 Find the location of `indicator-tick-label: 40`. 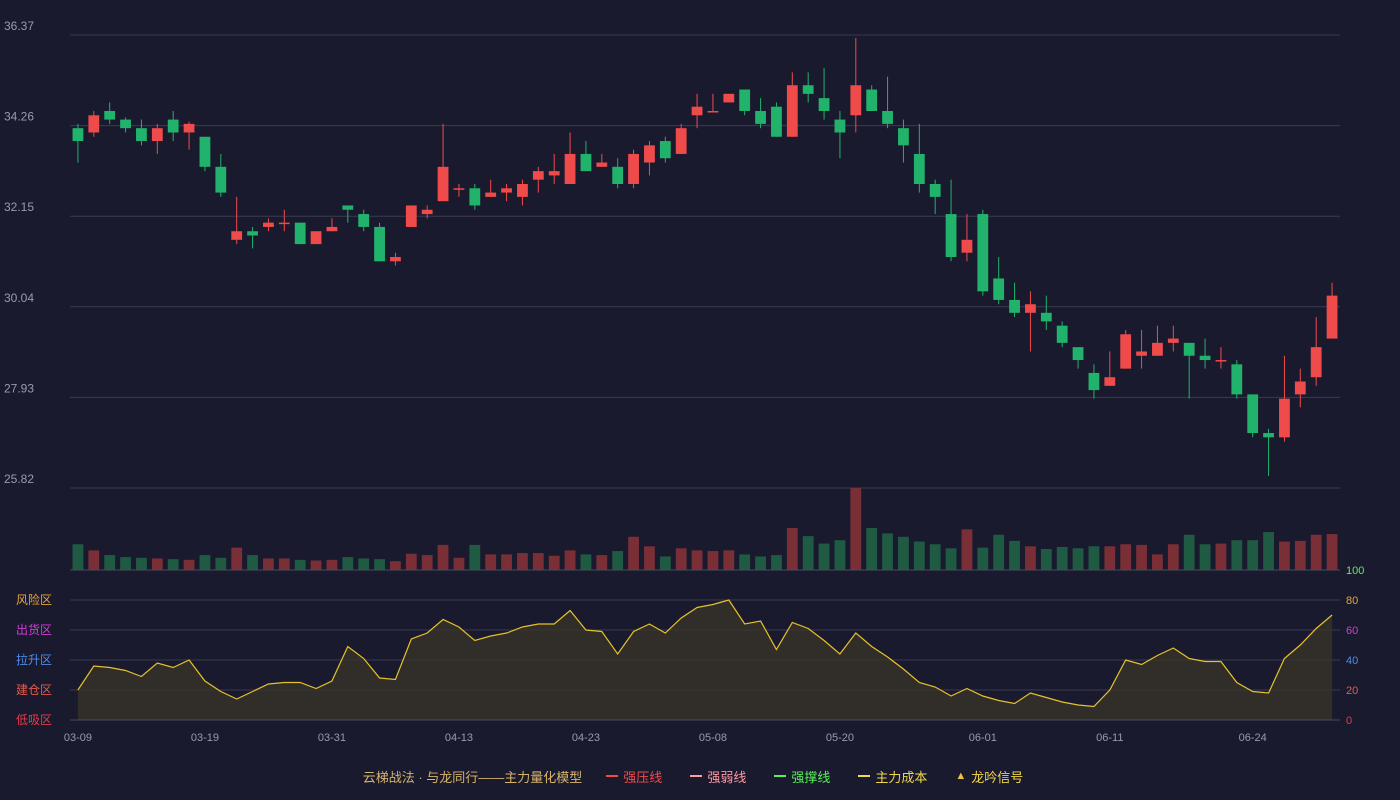

indicator-tick-label: 40 is located at coordinates (1352, 661).